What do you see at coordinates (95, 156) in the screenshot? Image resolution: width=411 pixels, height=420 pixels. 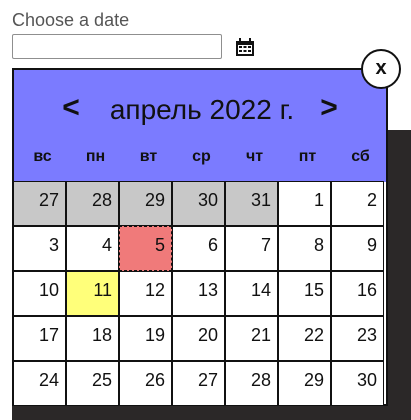 I see `weekday-label: пн` at bounding box center [95, 156].